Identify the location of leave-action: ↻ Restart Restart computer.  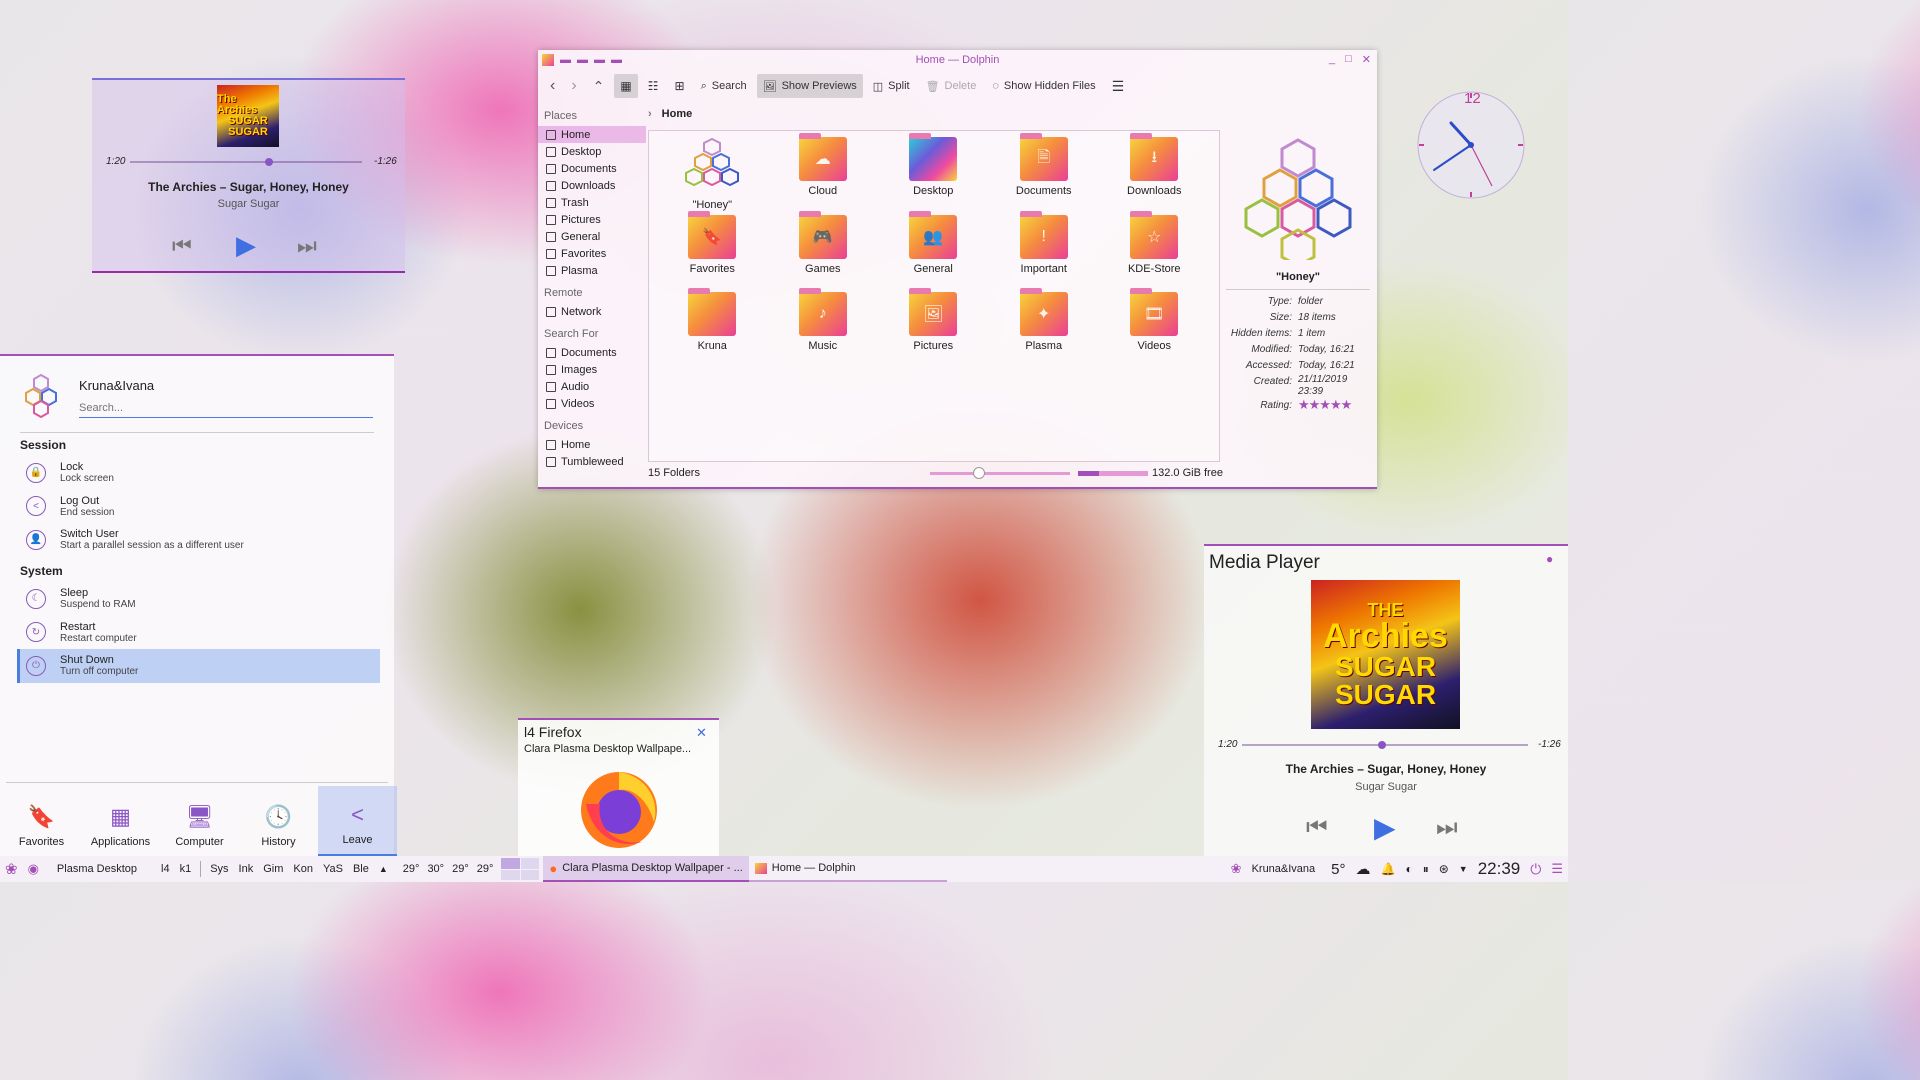
(198, 633).